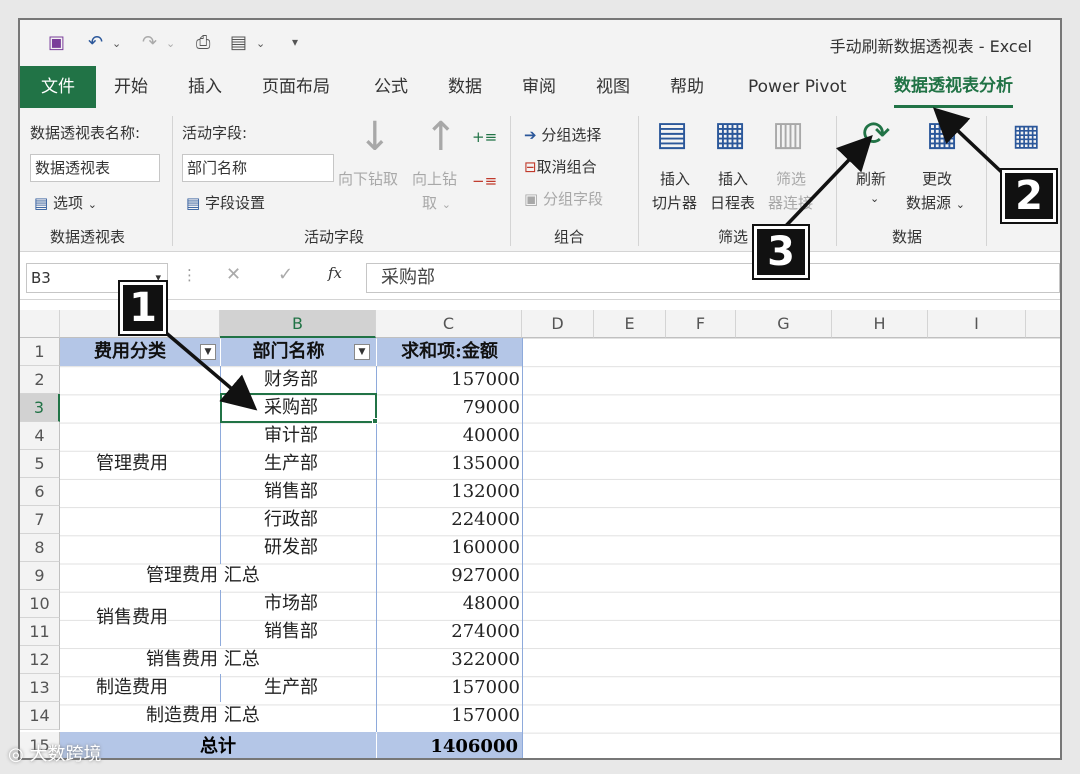 The width and height of the screenshot is (1080, 774). I want to click on arrow-to-cell, so click(210, 370).